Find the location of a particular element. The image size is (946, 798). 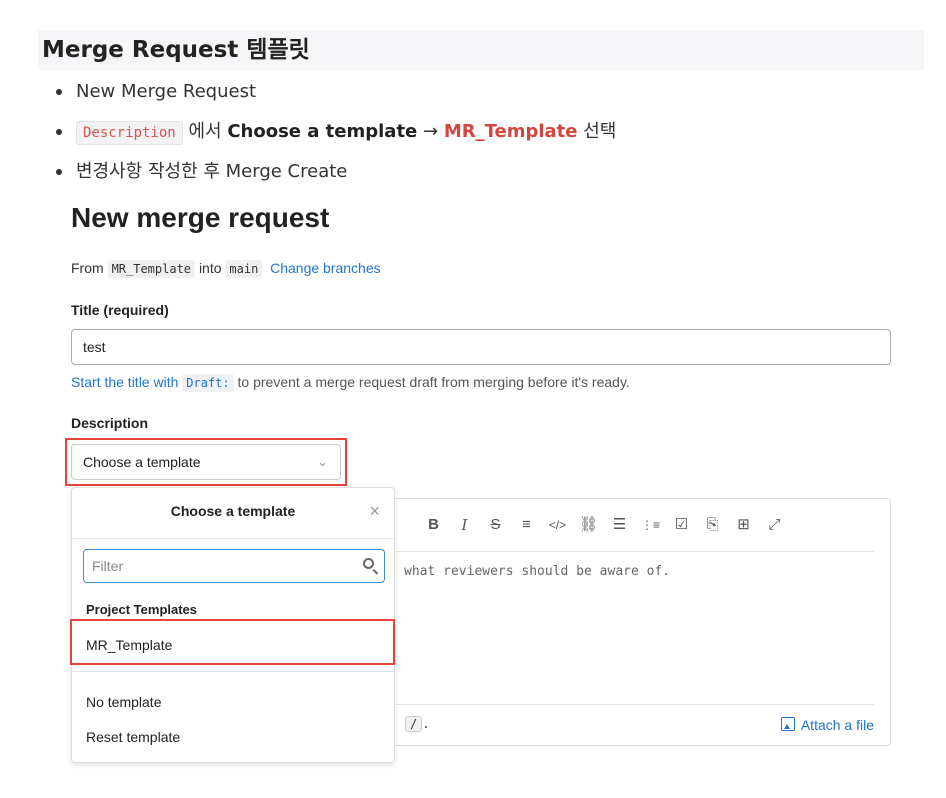

dropdown-divider is located at coordinates (233, 671).